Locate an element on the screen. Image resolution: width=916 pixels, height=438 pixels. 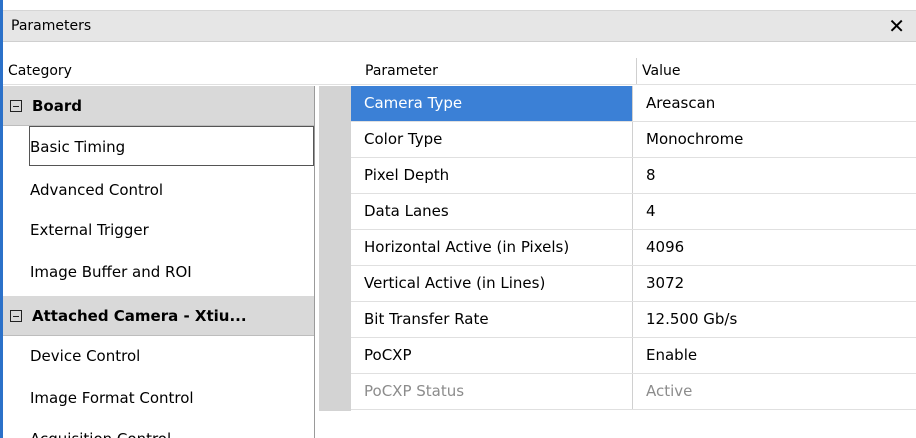
category-item-label: Basic Timing is located at coordinates (78, 147).